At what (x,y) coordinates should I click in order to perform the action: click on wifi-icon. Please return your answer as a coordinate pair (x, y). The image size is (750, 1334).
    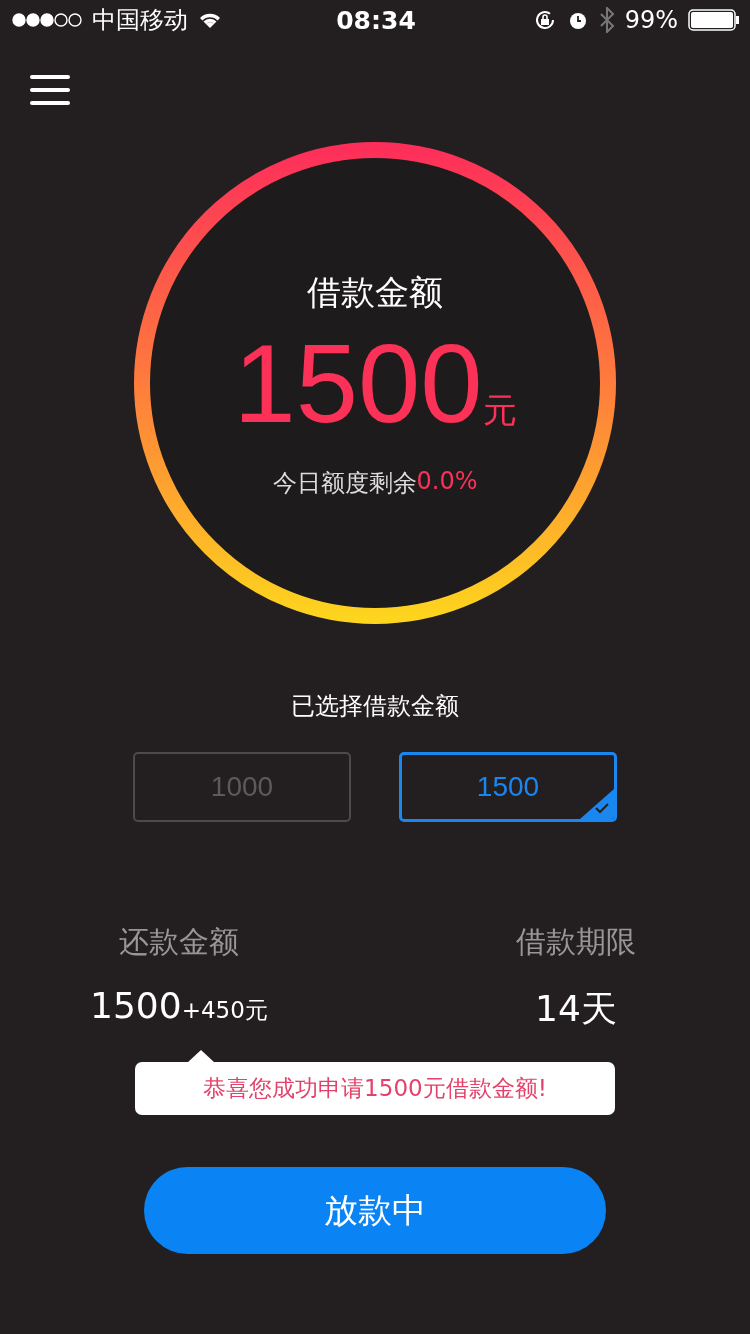
    Looking at the image, I should click on (210, 20).